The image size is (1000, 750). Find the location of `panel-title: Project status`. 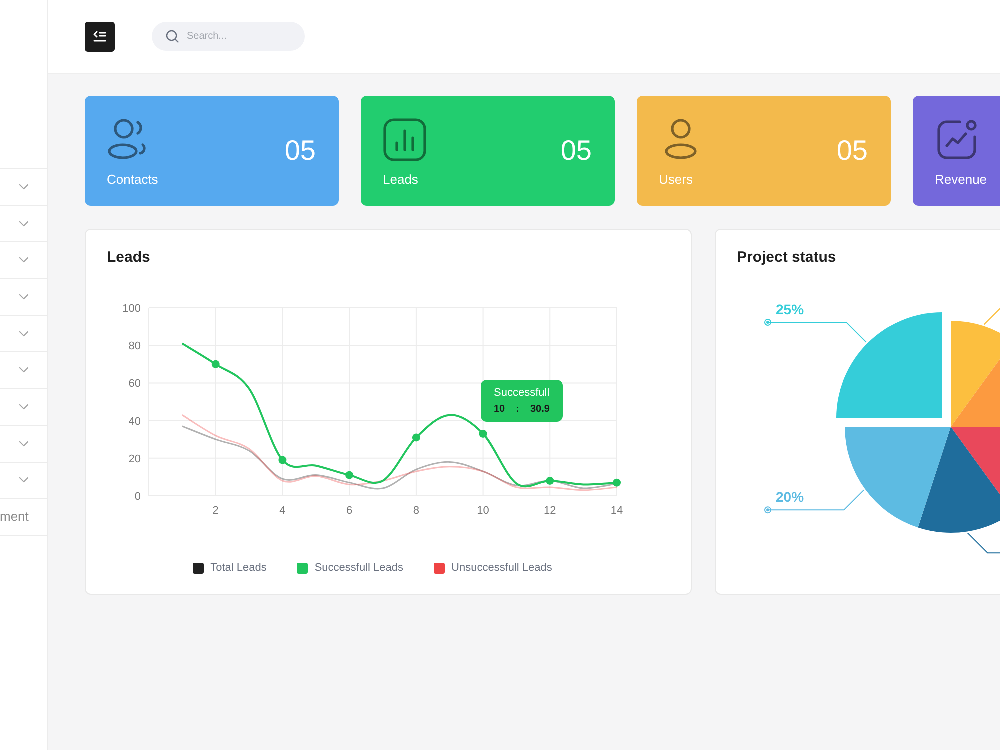

panel-title: Project status is located at coordinates (786, 257).